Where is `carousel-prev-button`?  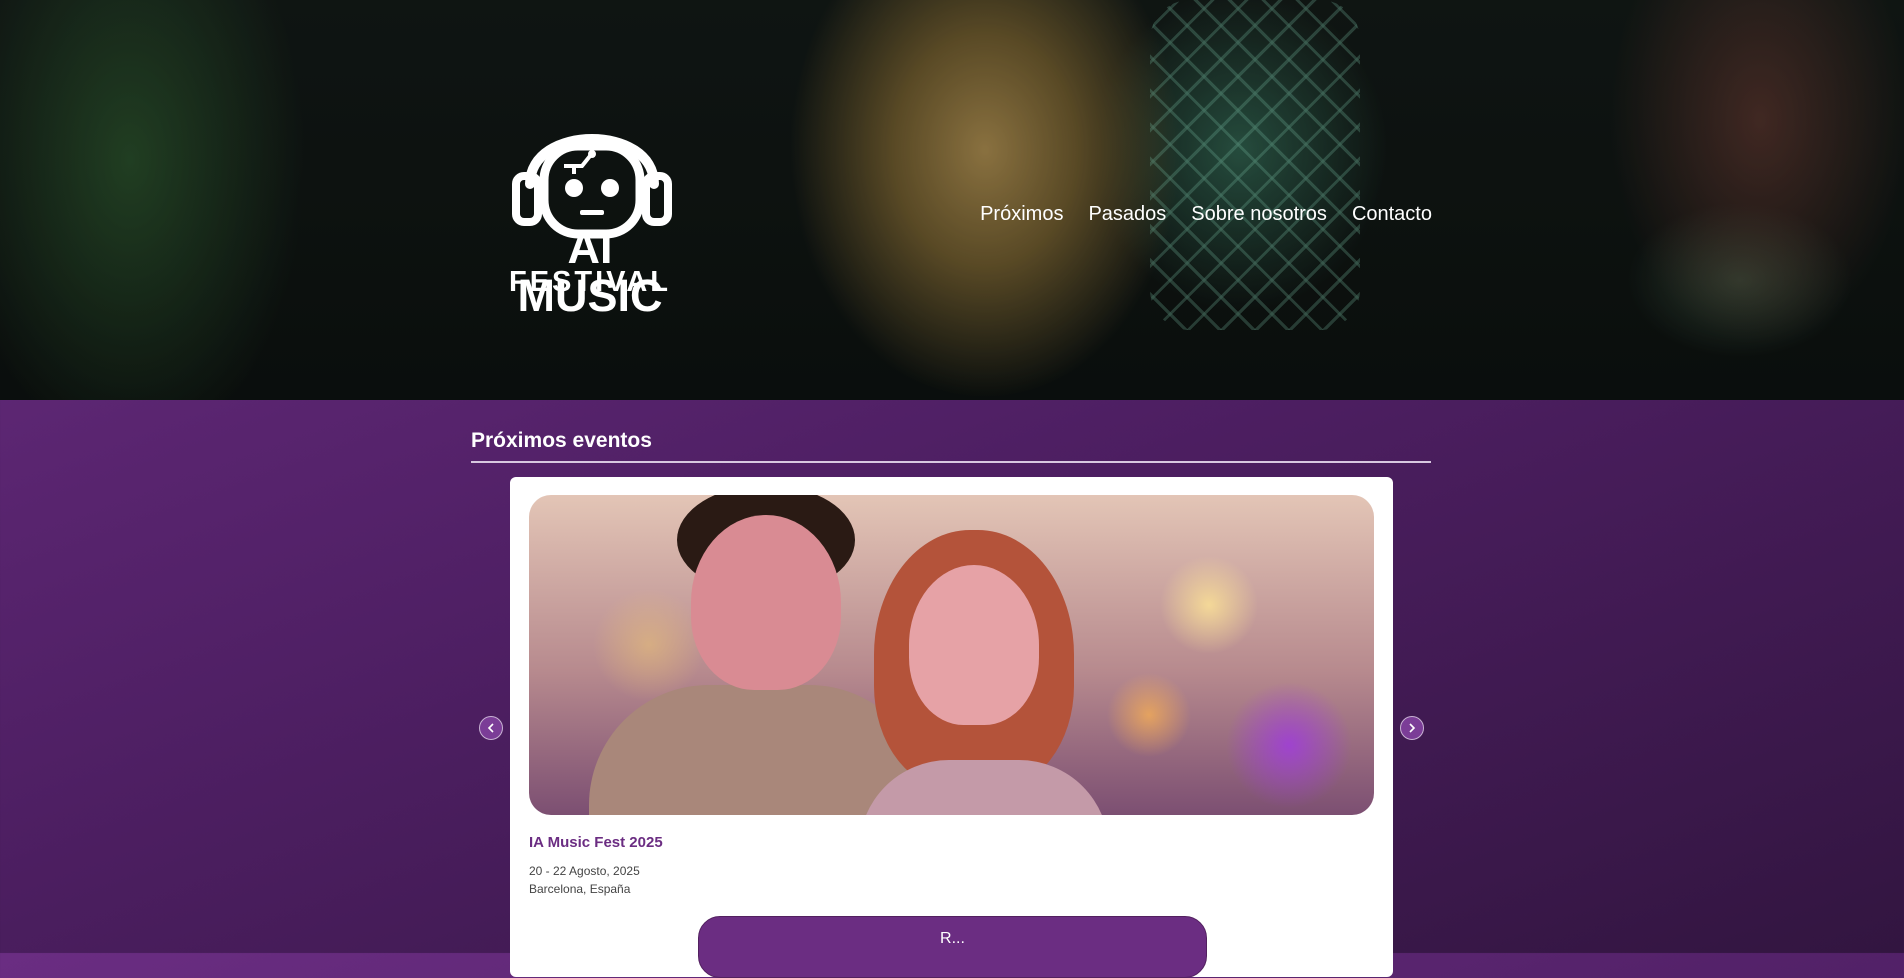 carousel-prev-button is located at coordinates (491, 728).